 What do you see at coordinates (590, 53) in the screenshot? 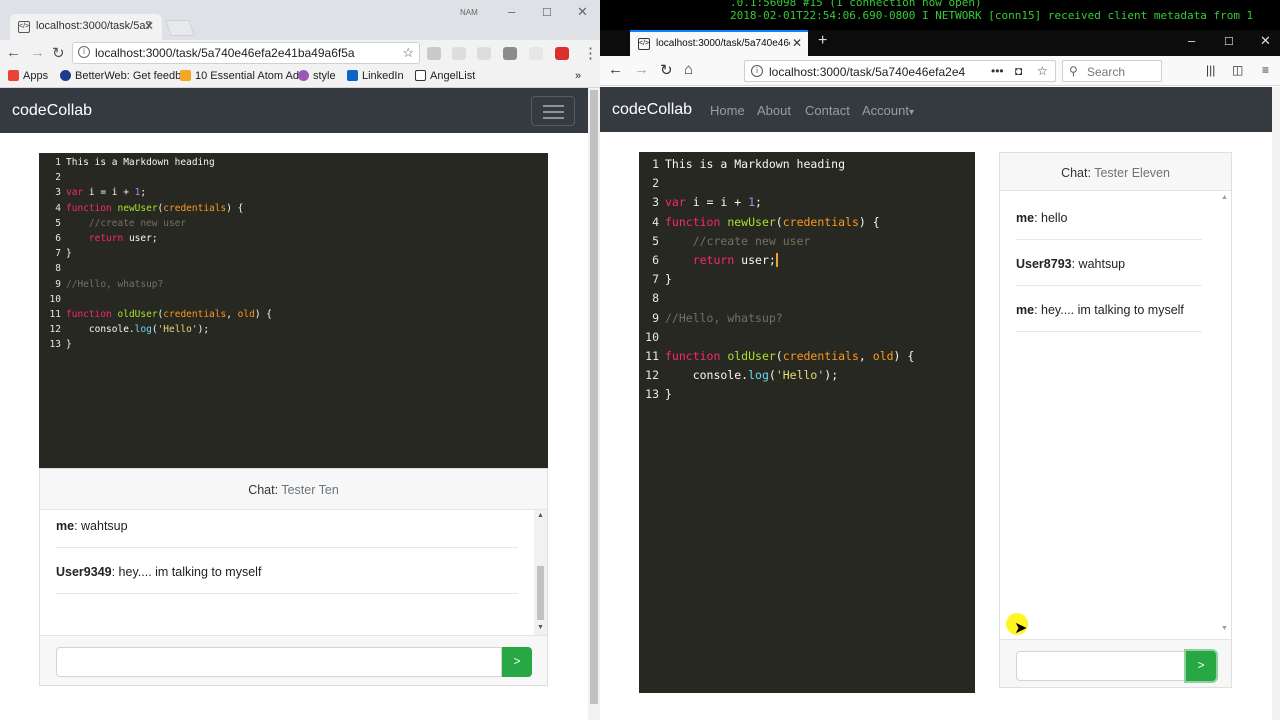
I see `menu-icon: ⋮` at bounding box center [590, 53].